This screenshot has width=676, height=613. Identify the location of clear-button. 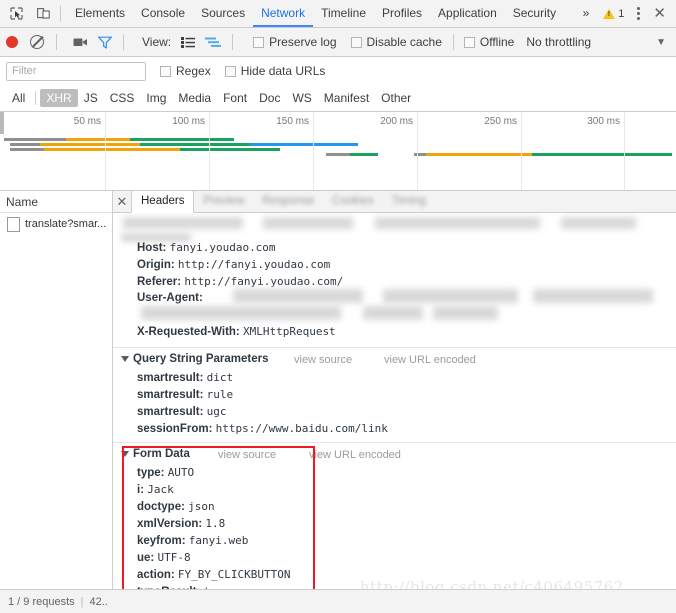
(37, 42).